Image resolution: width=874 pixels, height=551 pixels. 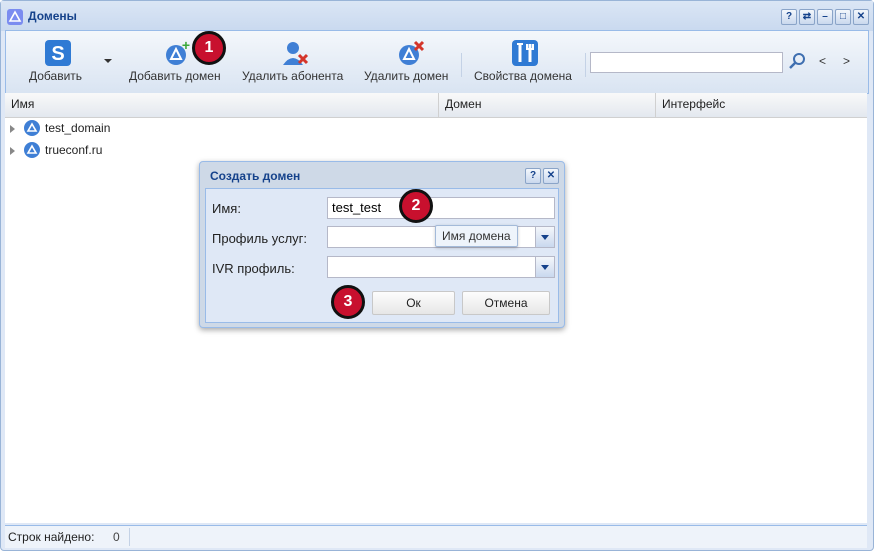 I want to click on refresh-icon: ⇄, so click(x=807, y=17).